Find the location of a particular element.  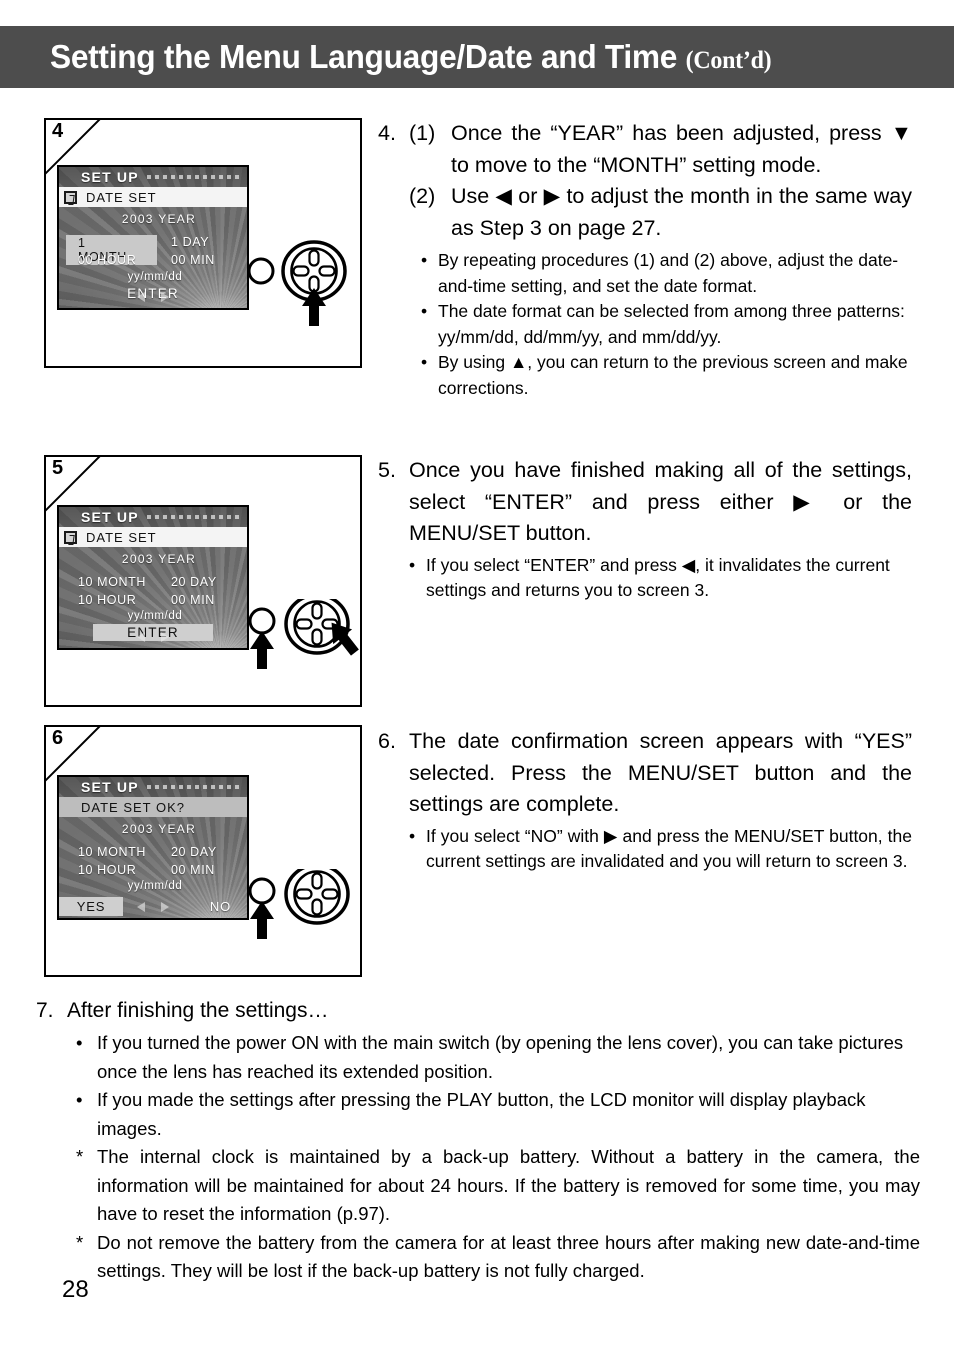

lcd-year-5: 2003 YEAR is located at coordinates (159, 559).